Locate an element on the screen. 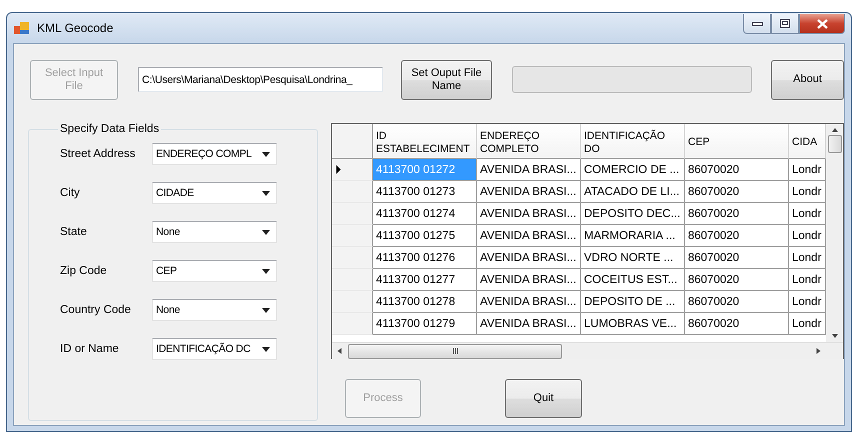 Image resolution: width=858 pixels, height=437 pixels. close-button is located at coordinates (822, 24).